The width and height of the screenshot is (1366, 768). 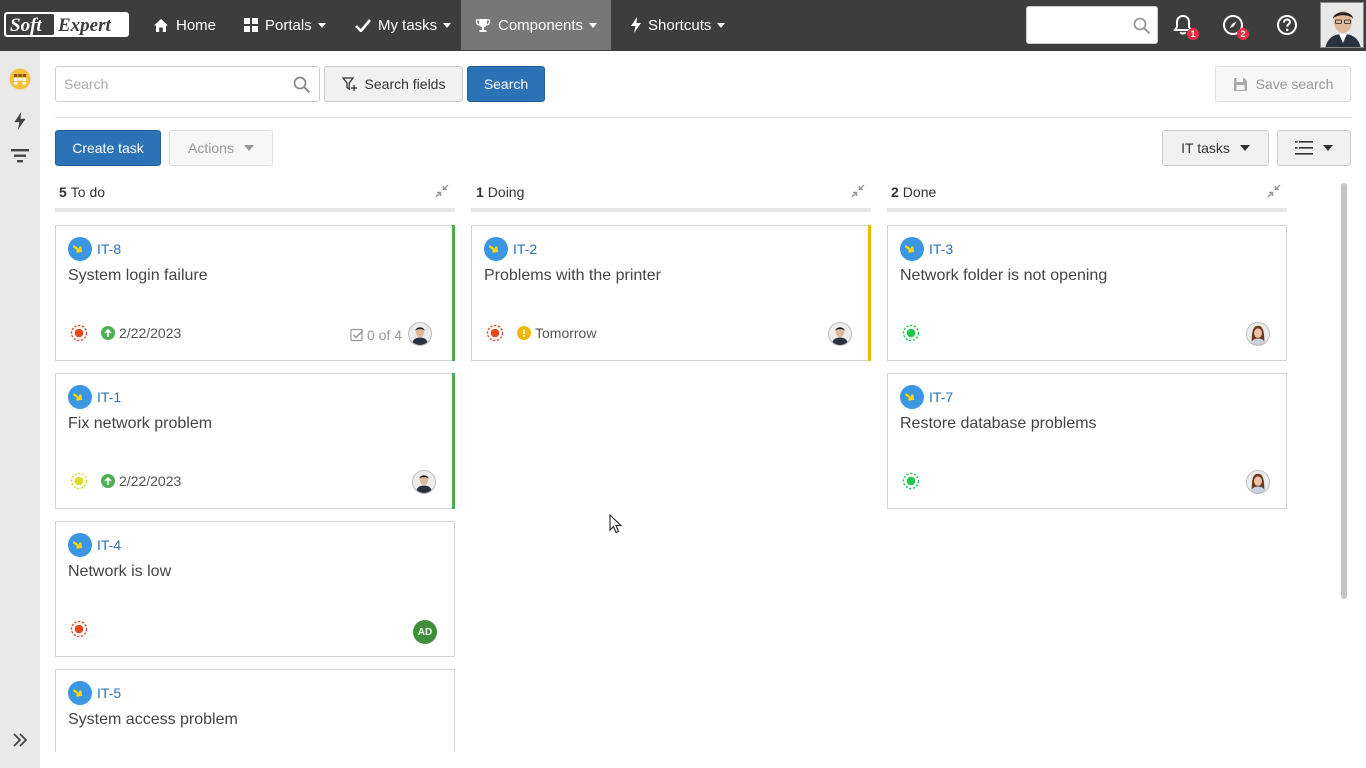 I want to click on filter-lines-icon, so click(x=20, y=156).